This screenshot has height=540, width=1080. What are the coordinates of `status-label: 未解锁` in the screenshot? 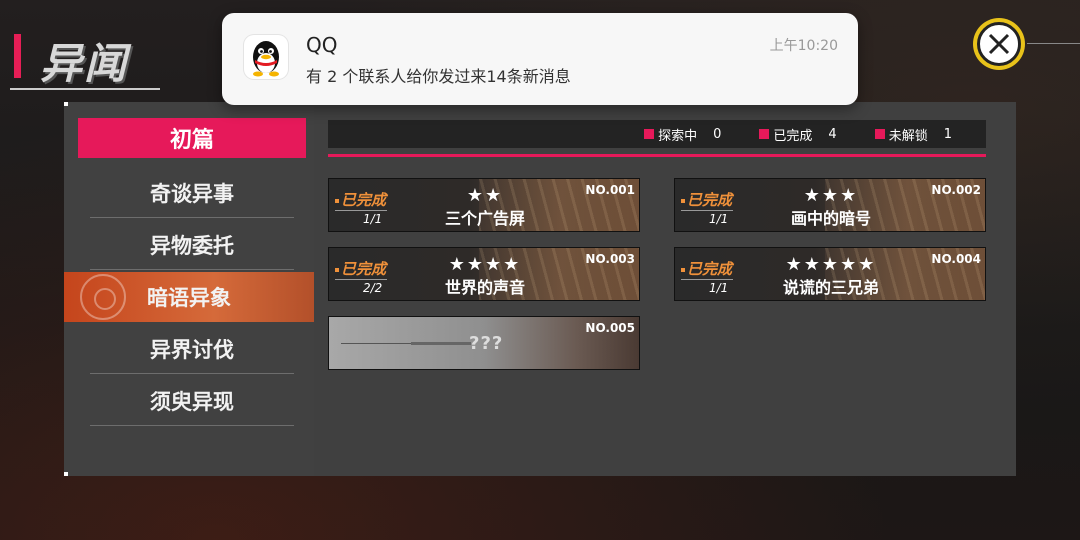 It's located at (908, 136).